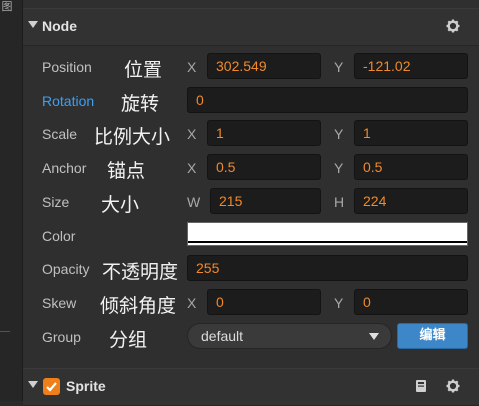 The height and width of the screenshot is (406, 479). Describe the element at coordinates (411, 302) in the screenshot. I see `skew-y-input: 0` at that location.